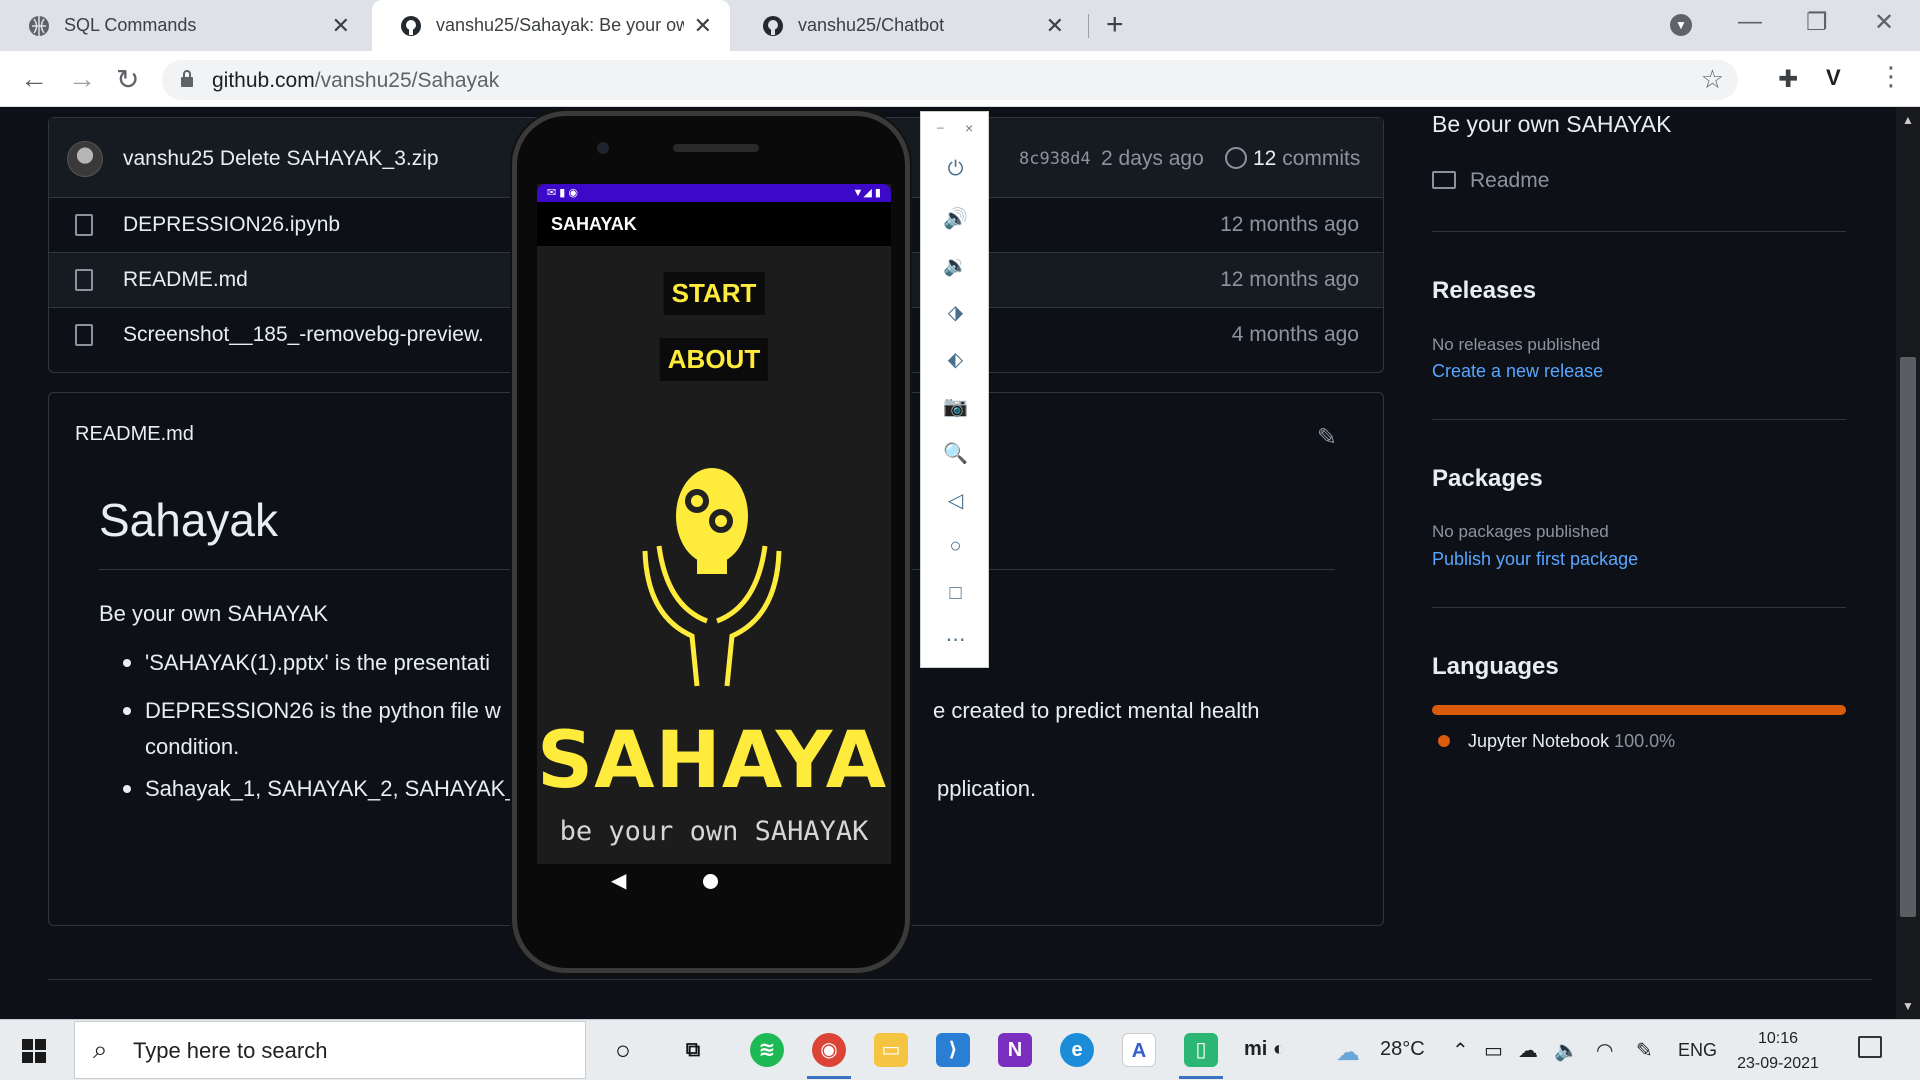  Describe the element at coordinates (1908, 637) in the screenshot. I see `scroll-thumb` at that location.